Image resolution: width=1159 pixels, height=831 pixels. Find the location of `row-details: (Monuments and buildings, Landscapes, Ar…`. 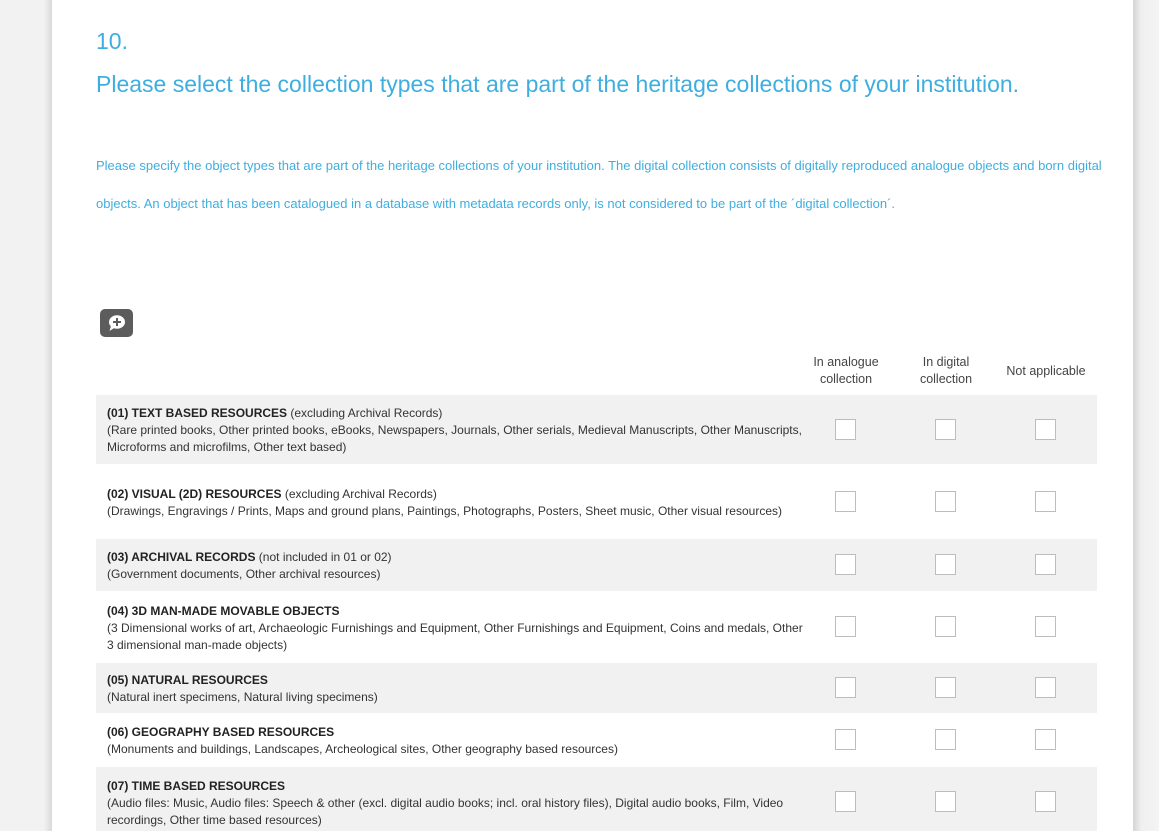

row-details: (Monuments and buildings, Landscapes, Ar… is located at coordinates (362, 749).